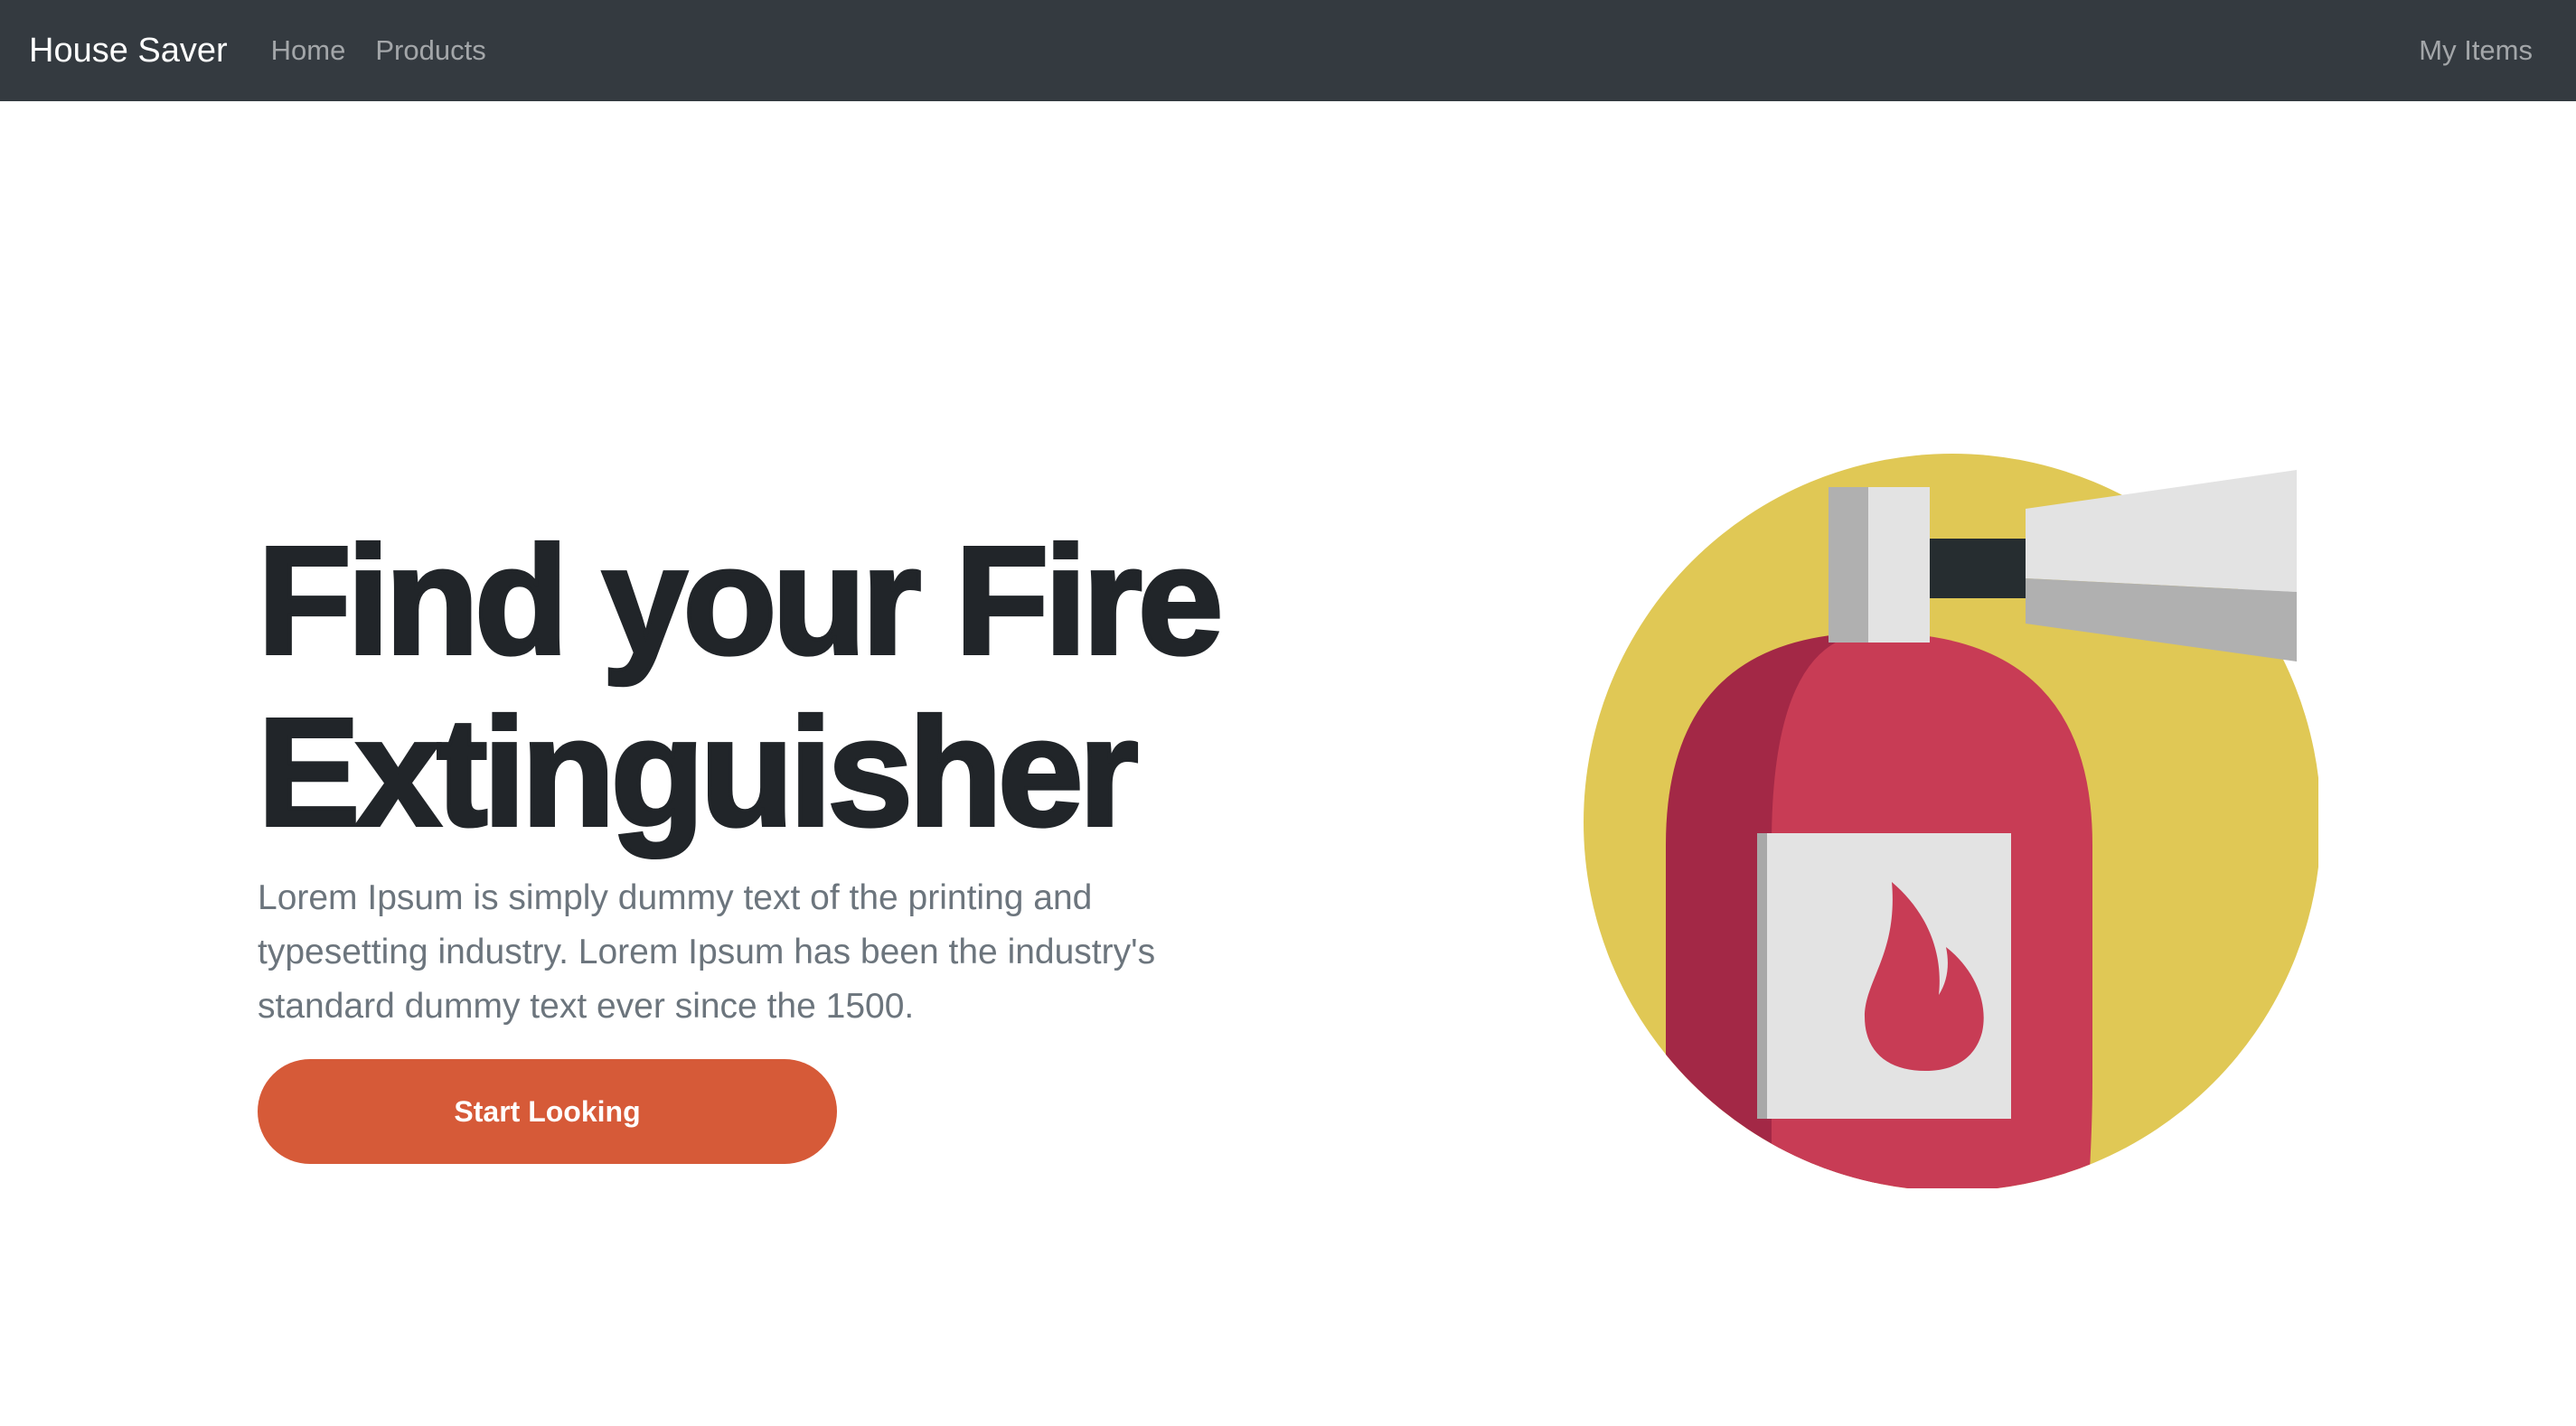 This screenshot has height=1426, width=2576. I want to click on hero-title: Find your Fire Extinguisher, so click(799, 687).